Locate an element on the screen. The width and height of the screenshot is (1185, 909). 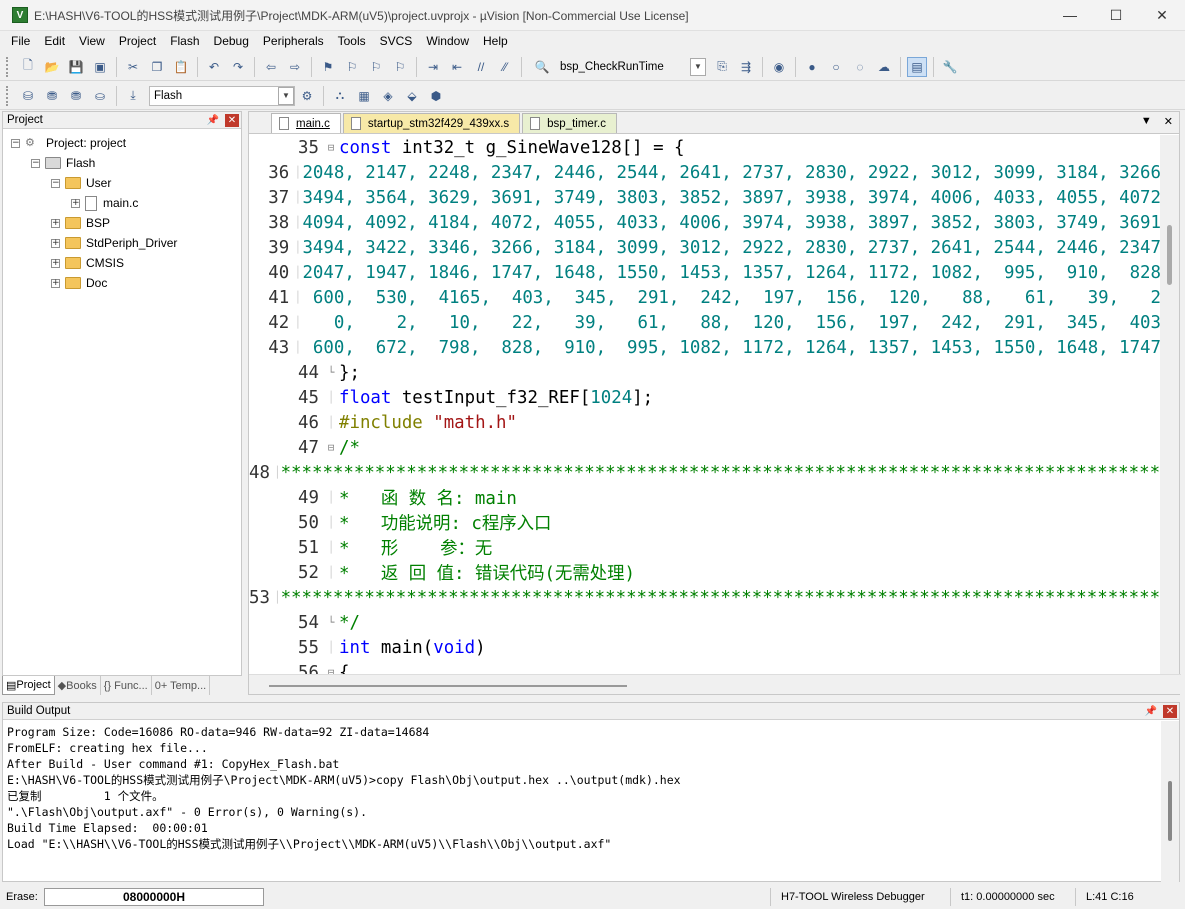
menu-window: Window is located at coordinates (447, 41).